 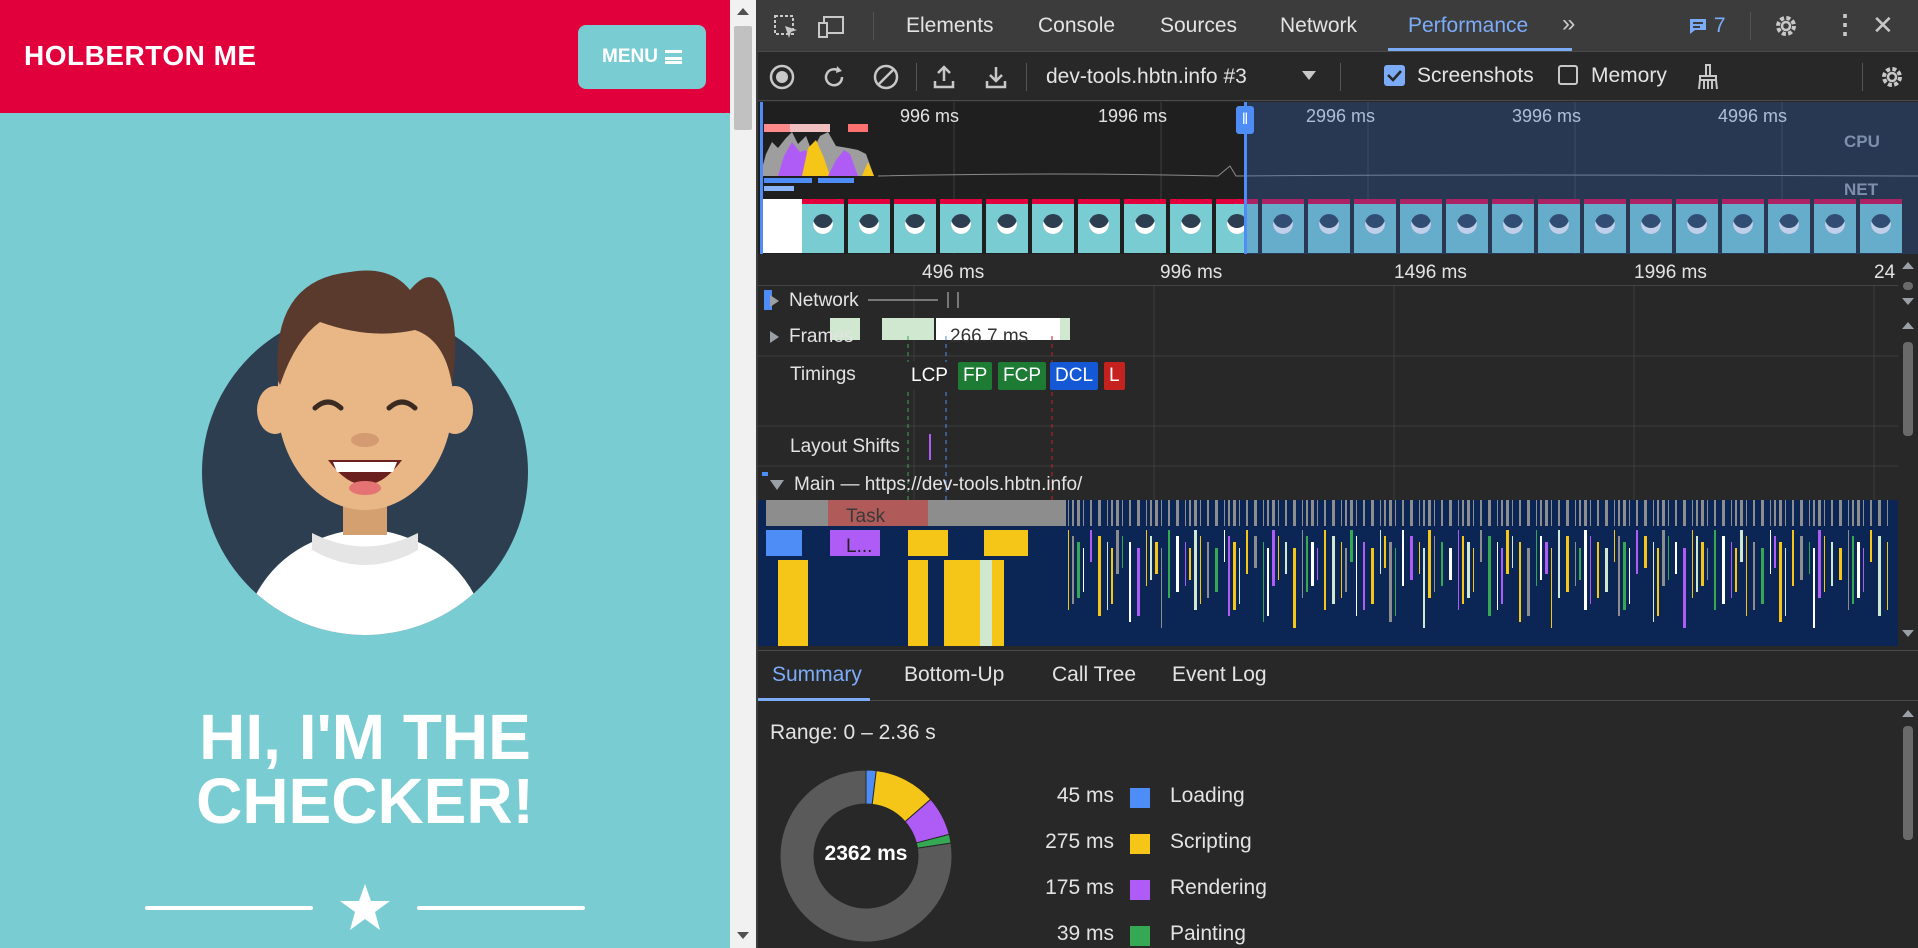 I want to click on more-options-kebab-icon: ⋮, so click(x=1845, y=24).